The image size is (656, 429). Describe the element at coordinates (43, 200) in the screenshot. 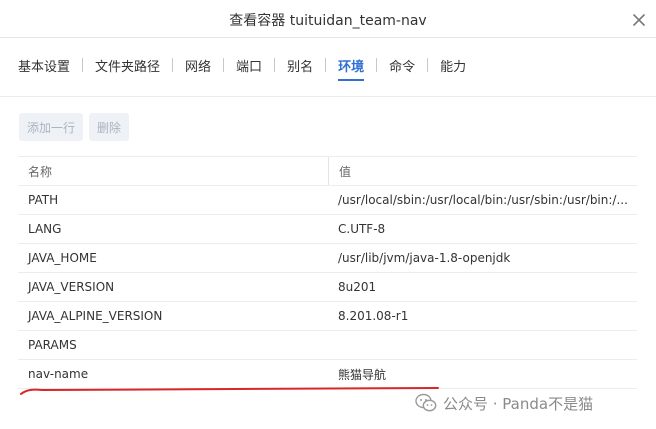

I see `env-name-cell: PATH` at that location.